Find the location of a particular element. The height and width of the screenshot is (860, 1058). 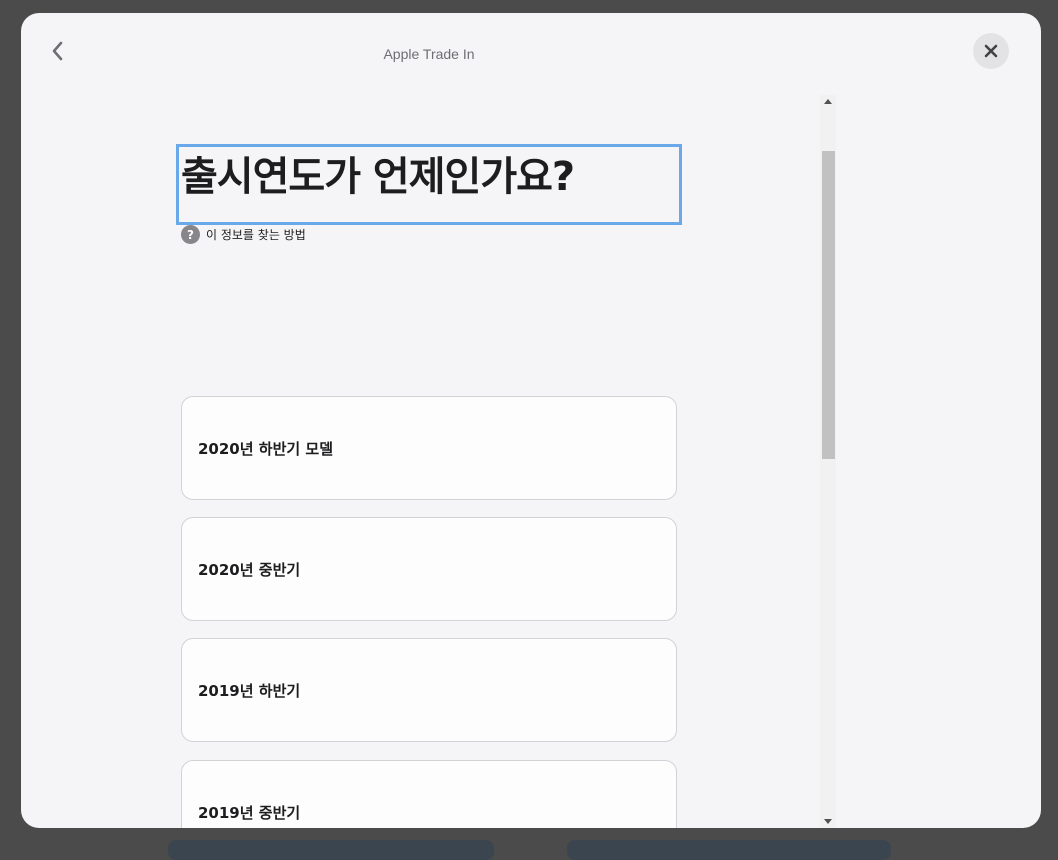

back-button is located at coordinates (57, 51).